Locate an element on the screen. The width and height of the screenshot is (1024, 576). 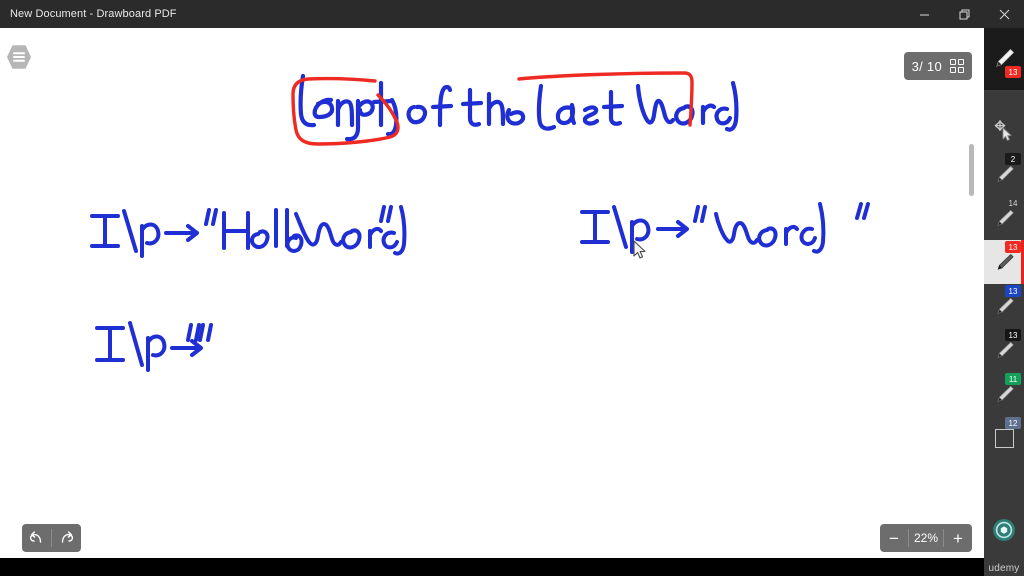
tool-badge-13-black: 13 is located at coordinates (1013, 335).